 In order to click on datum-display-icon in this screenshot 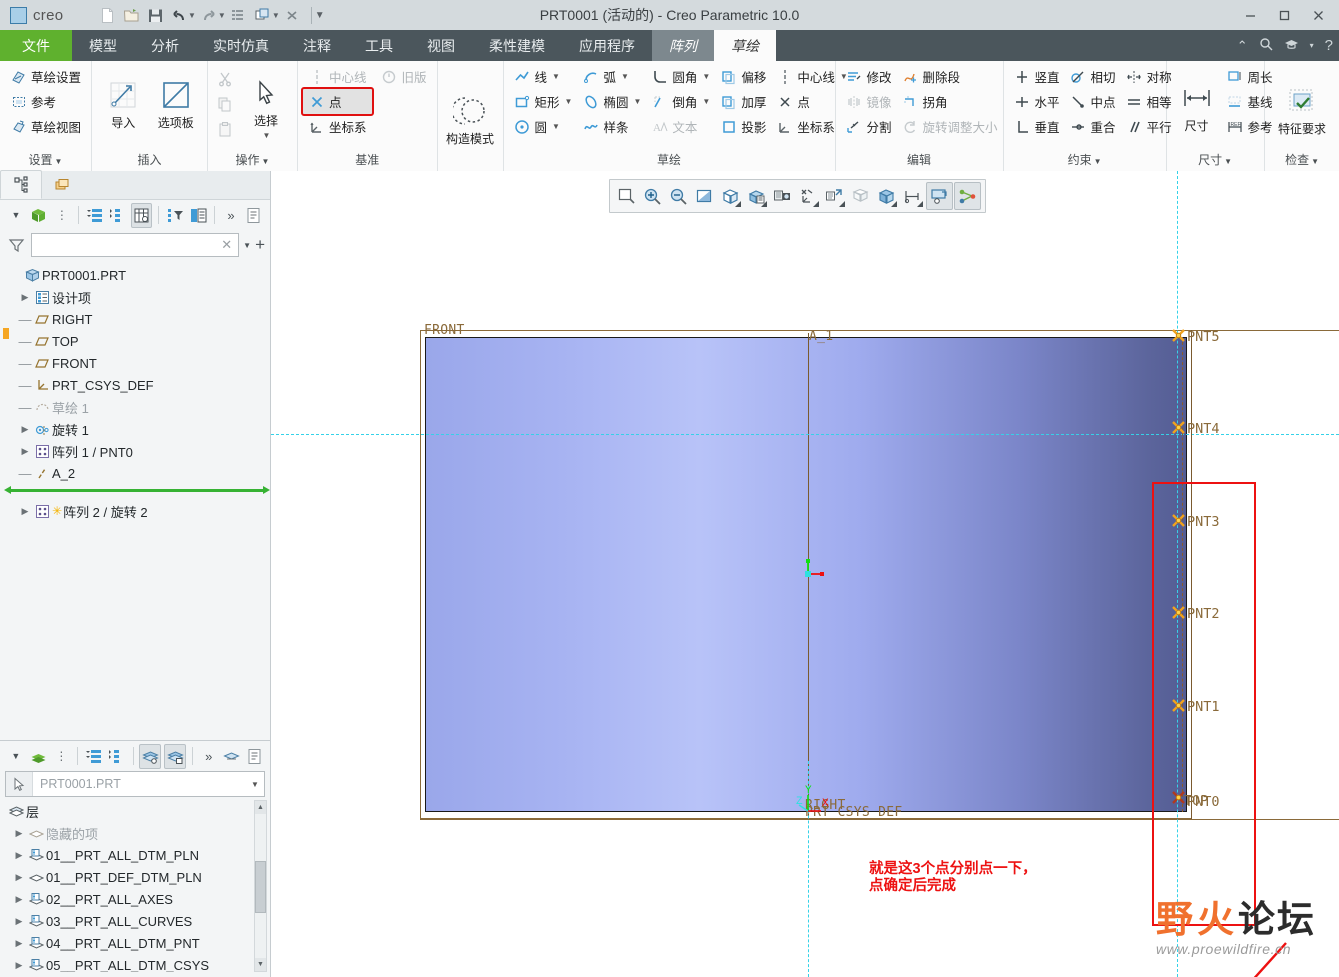, I will do `click(808, 196)`.